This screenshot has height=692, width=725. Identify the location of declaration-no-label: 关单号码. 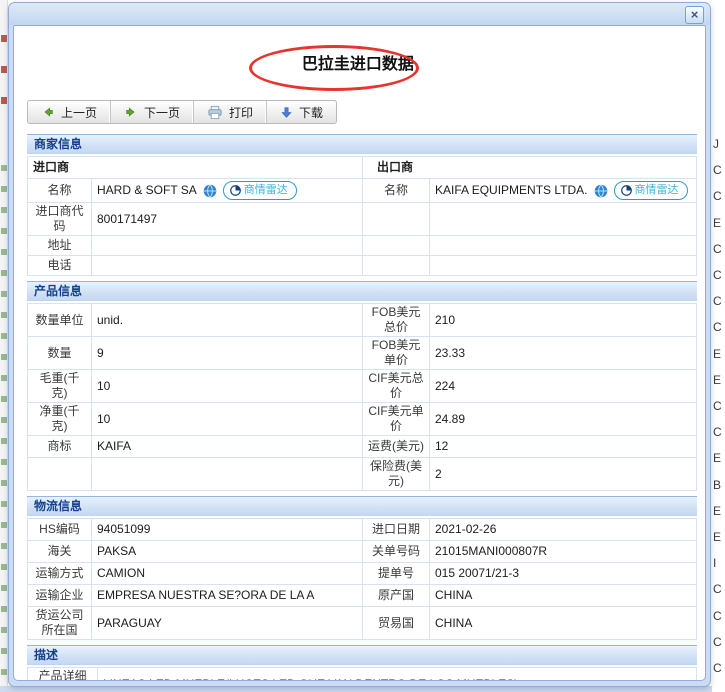
(396, 551).